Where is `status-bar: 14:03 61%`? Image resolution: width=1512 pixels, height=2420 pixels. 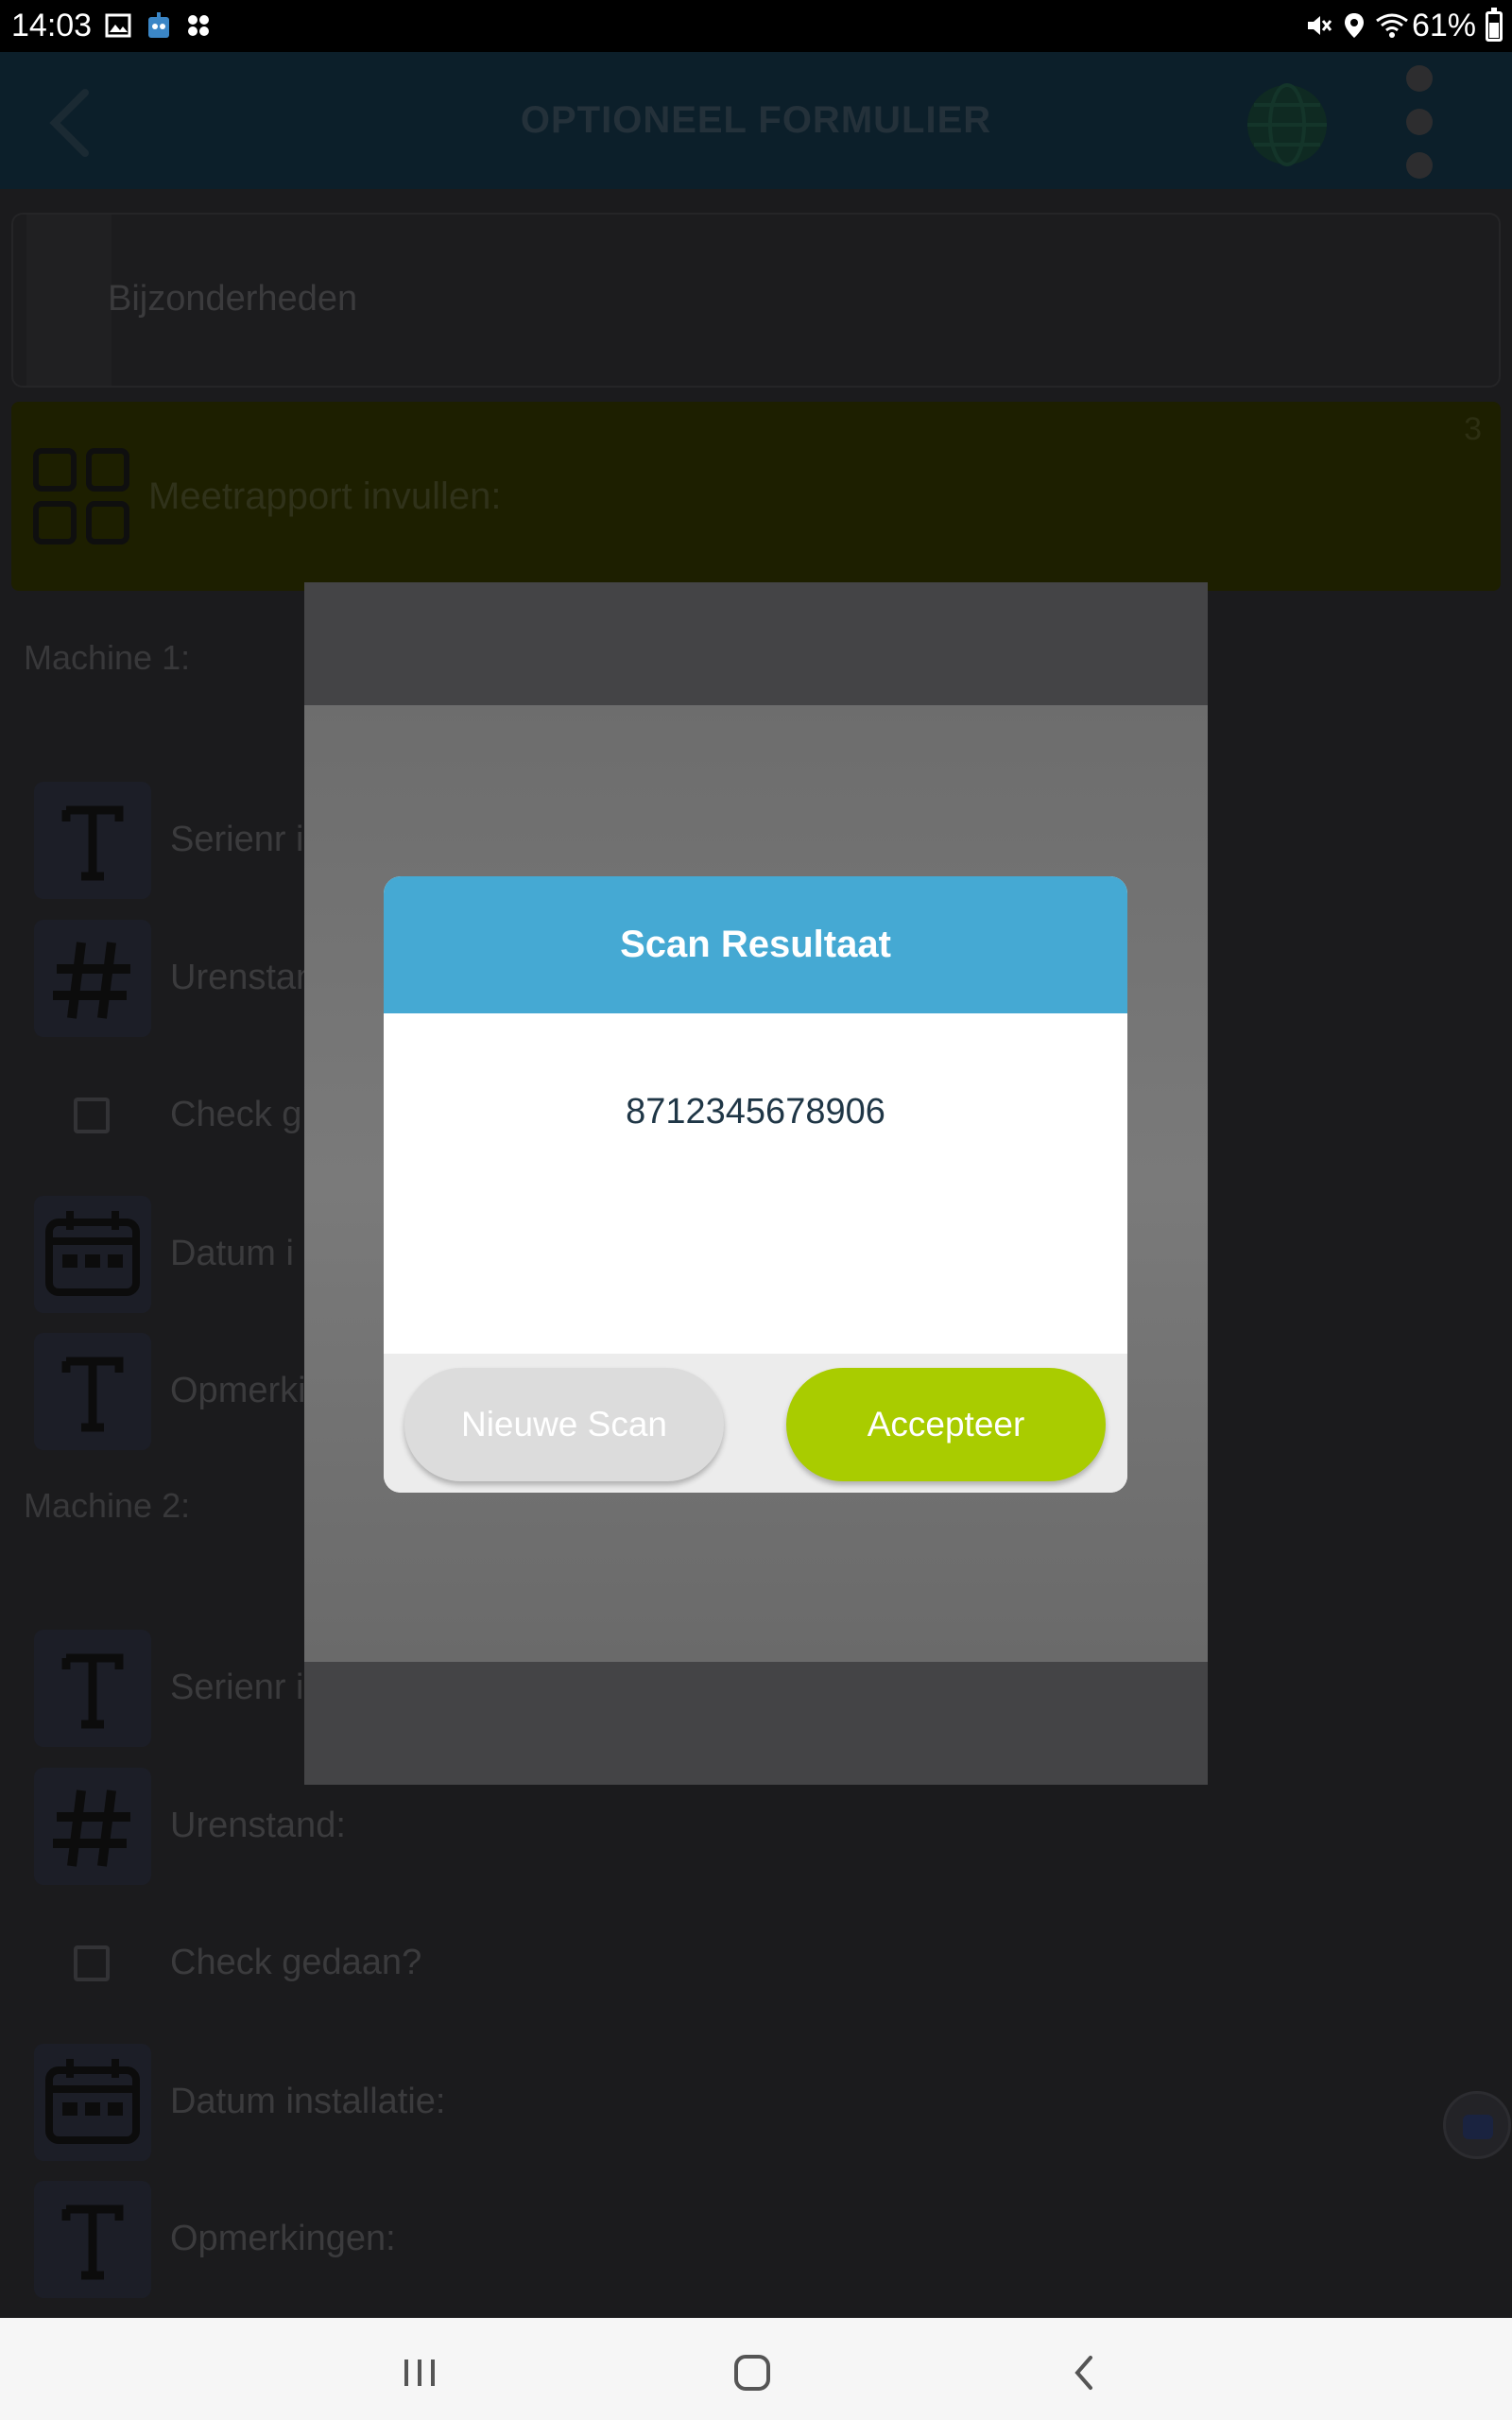
status-bar: 14:03 61% is located at coordinates (756, 26).